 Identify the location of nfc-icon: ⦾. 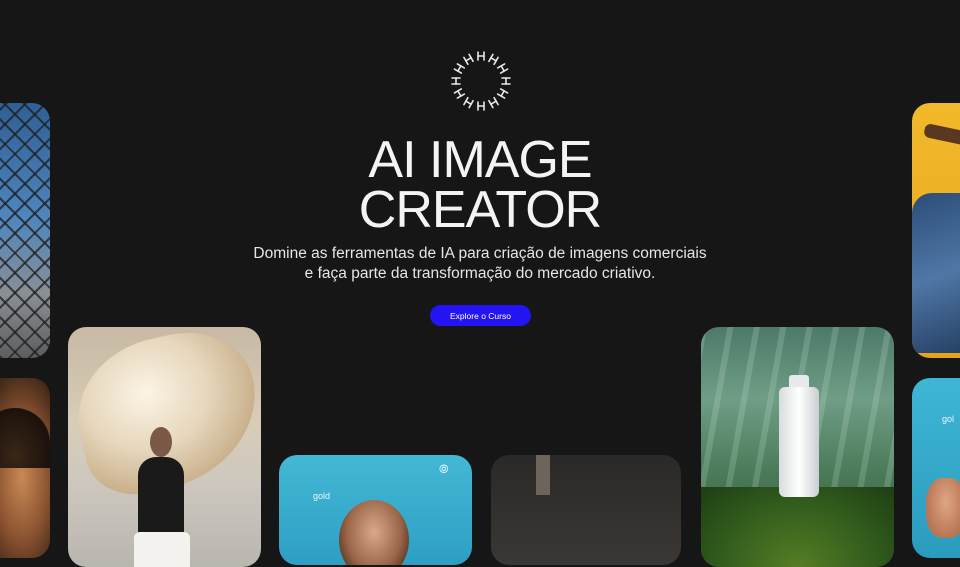
(444, 469).